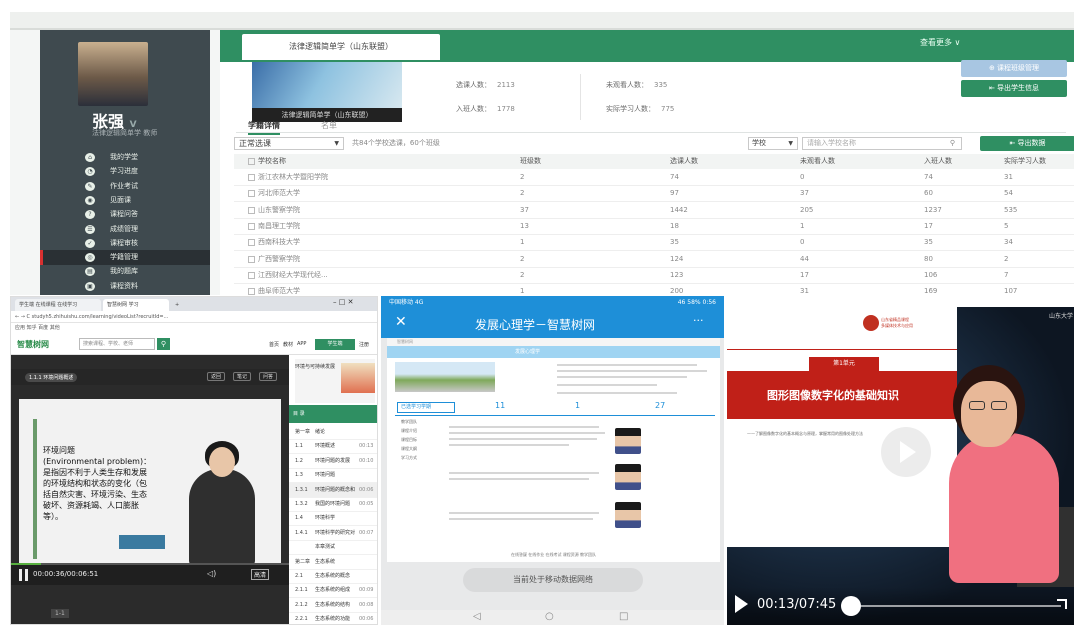 This screenshot has width=1074, height=625. What do you see at coordinates (343, 302) in the screenshot?
I see `window-controls: – □ ✕` at bounding box center [343, 302].